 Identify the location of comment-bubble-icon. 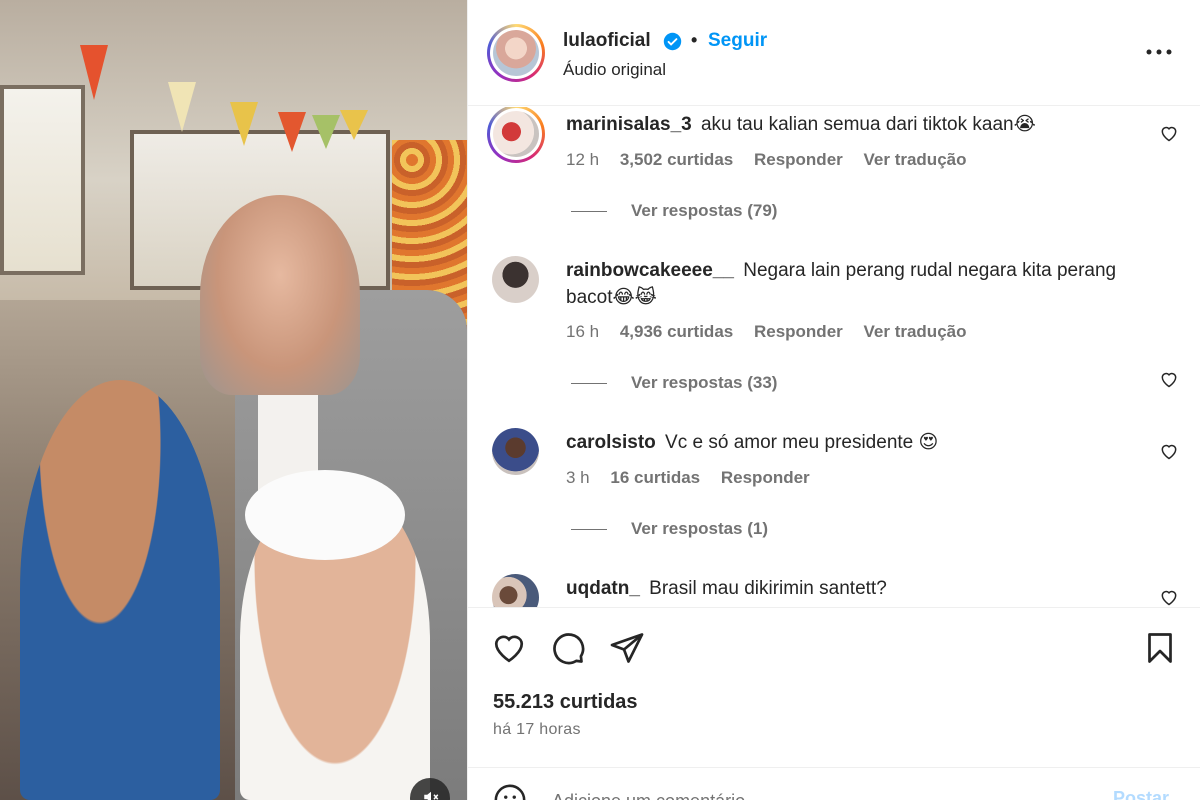
(568, 648).